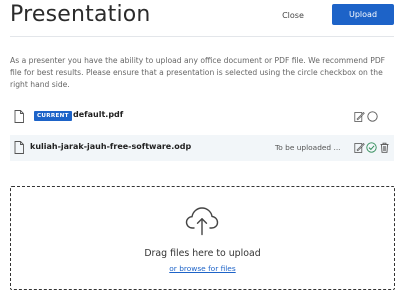 The image size is (400, 295). Describe the element at coordinates (200, 18) in the screenshot. I see `modal-header: Presentation Close Upload` at that location.